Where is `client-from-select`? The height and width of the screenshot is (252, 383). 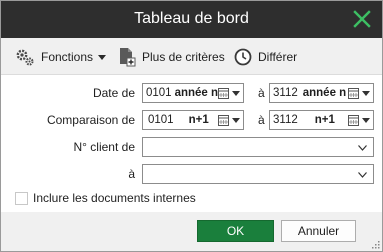
client-from-select is located at coordinates (258, 147).